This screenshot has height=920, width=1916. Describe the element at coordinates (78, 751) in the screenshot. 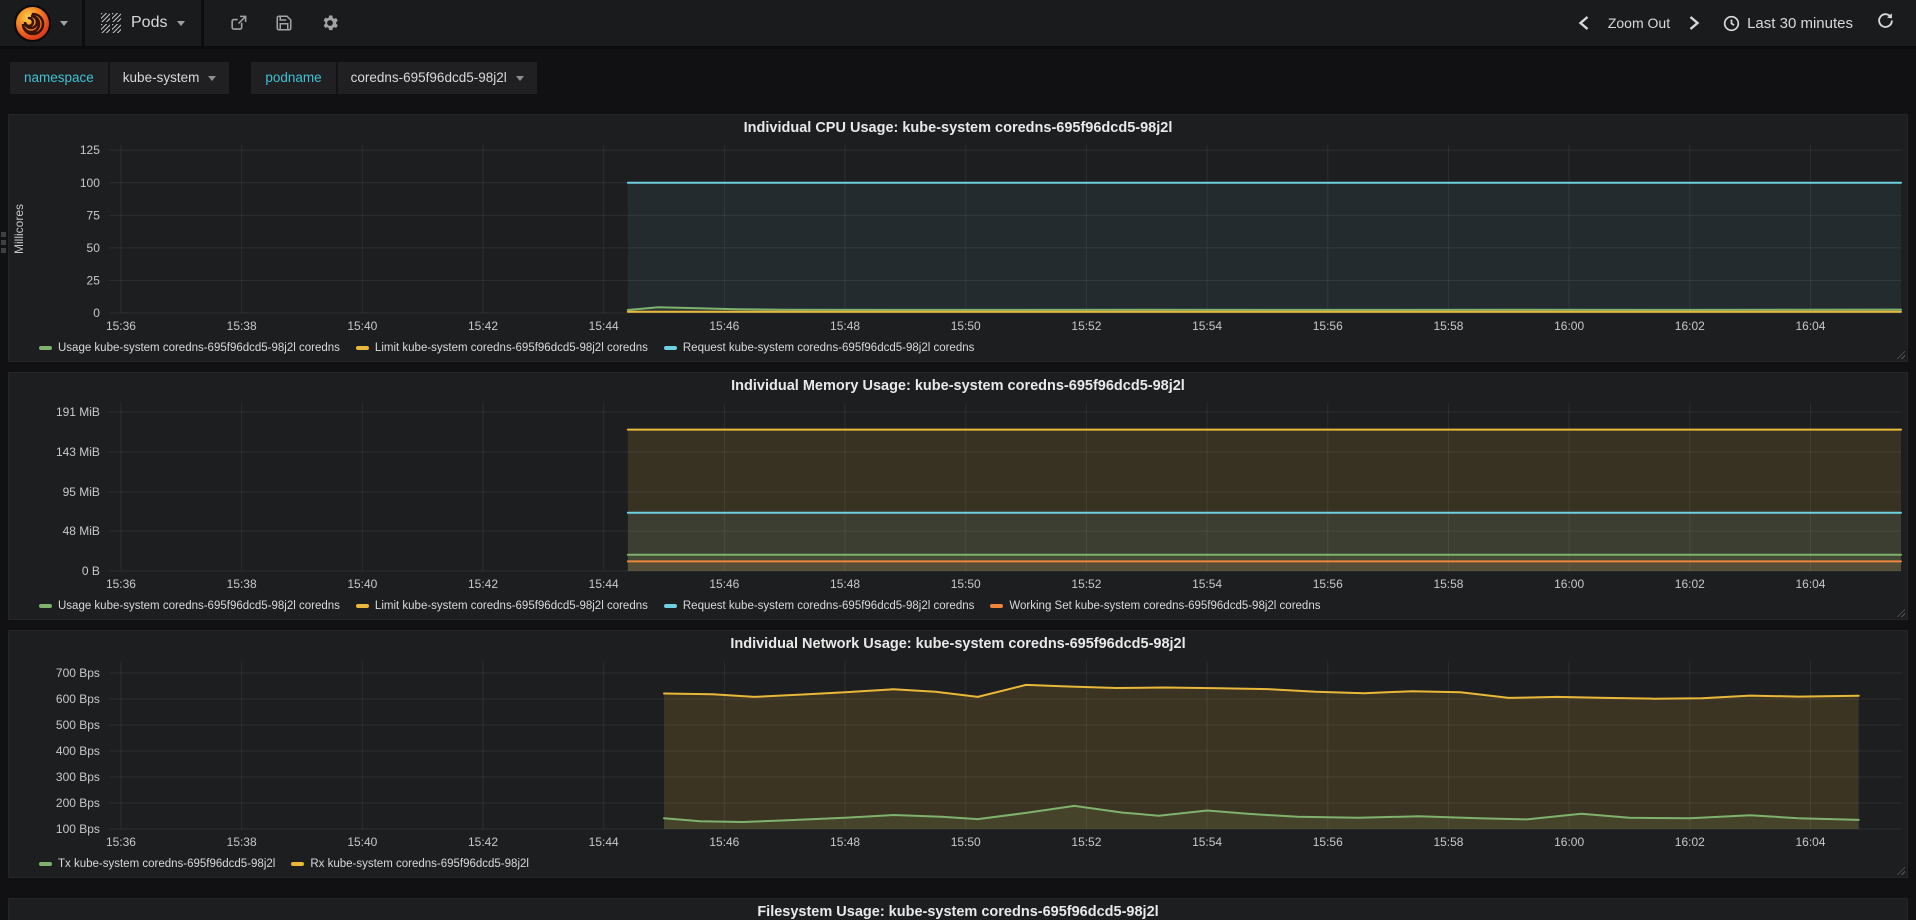

I see `svg-text: 400 Bps` at that location.